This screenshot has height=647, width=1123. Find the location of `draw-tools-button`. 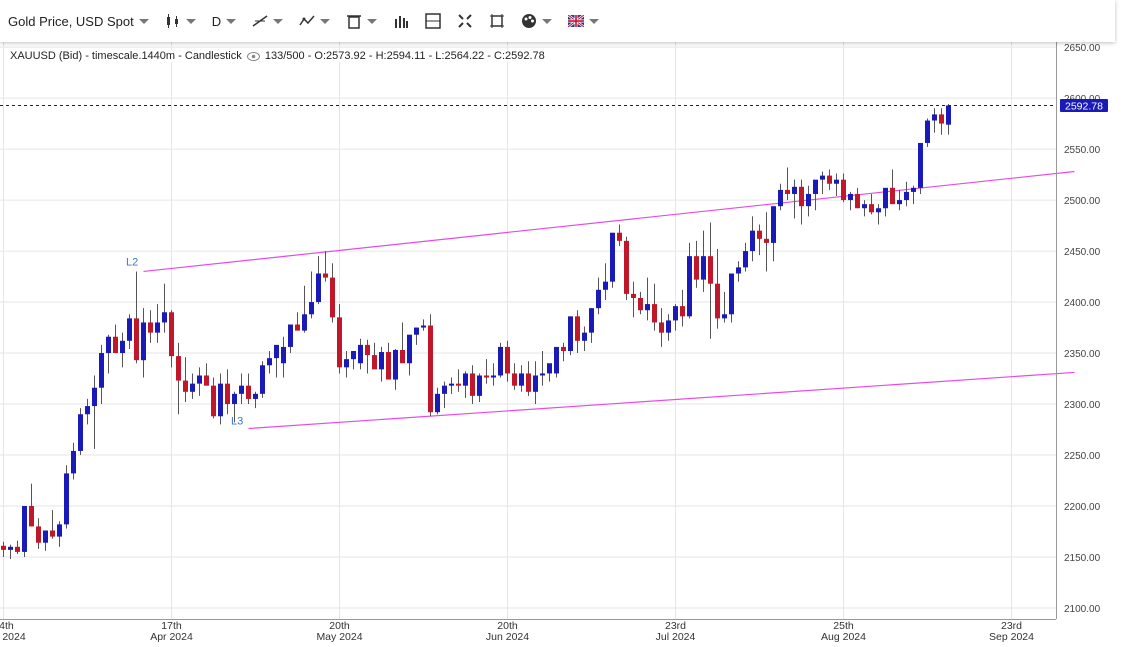

draw-tools-button is located at coordinates (267, 21).